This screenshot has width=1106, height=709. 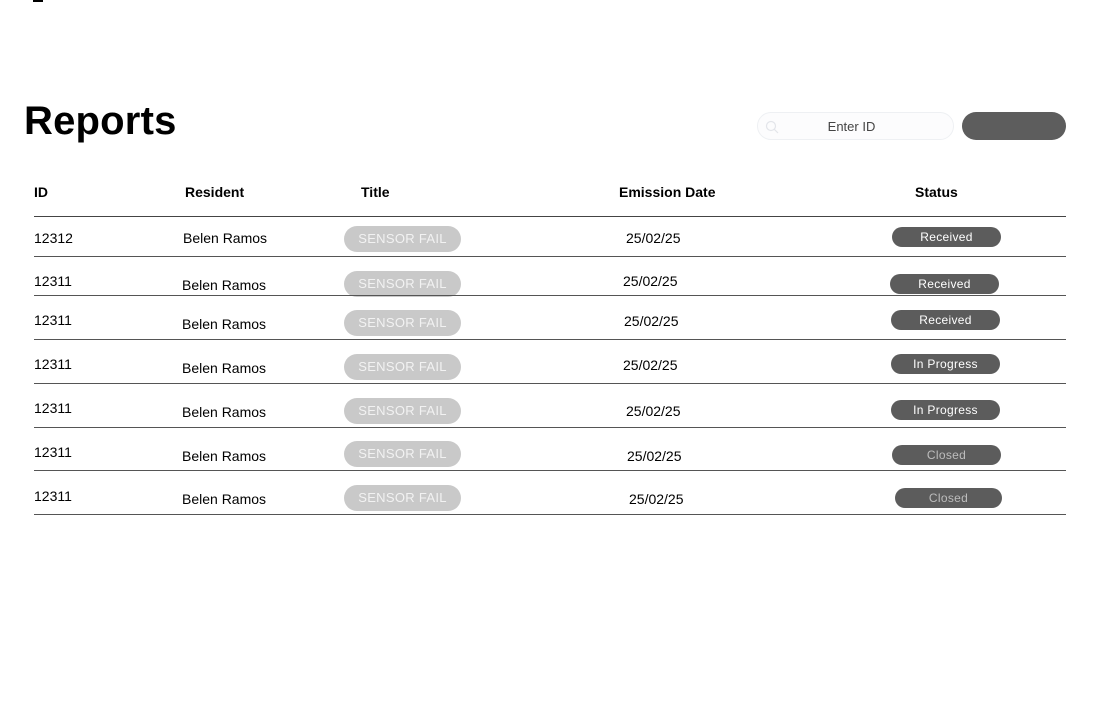 What do you see at coordinates (667, 192) in the screenshot?
I see `column-header-emission-date: Emission Date` at bounding box center [667, 192].